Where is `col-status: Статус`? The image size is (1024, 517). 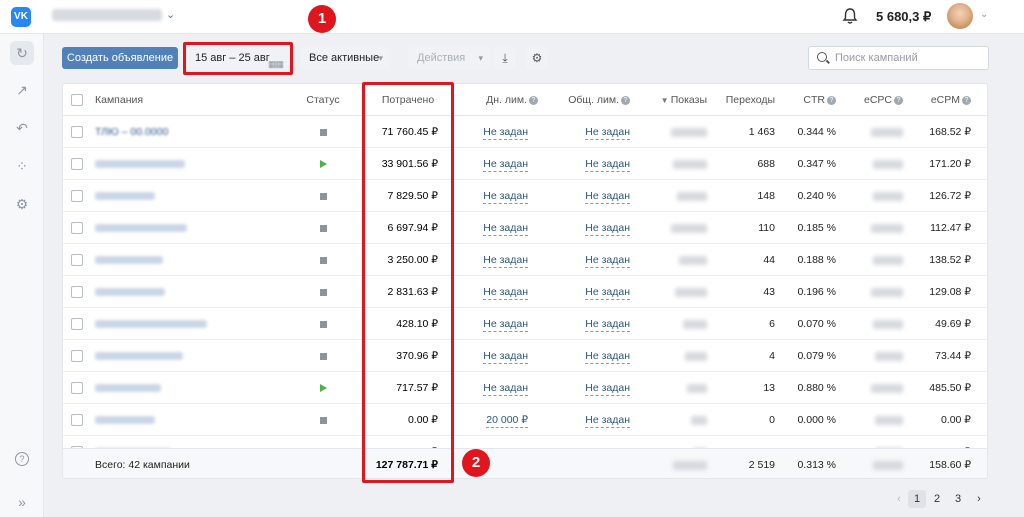 col-status: Статус is located at coordinates (323, 100).